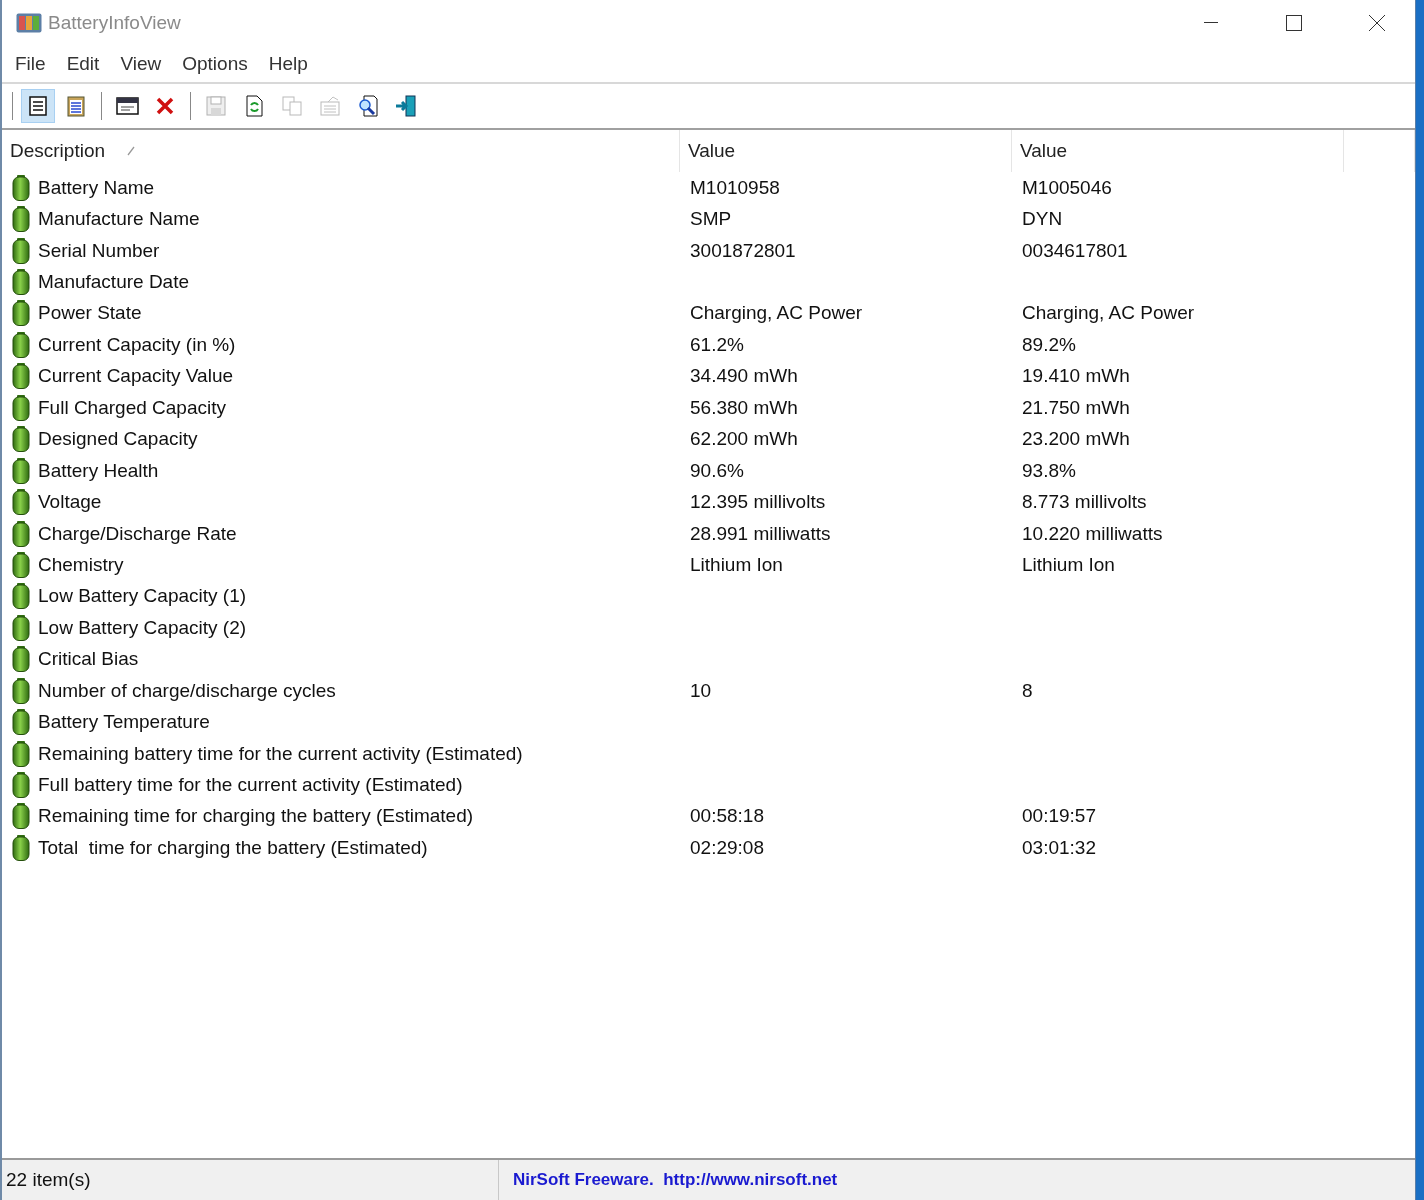 This screenshot has width=1424, height=1200. I want to click on value-cell-text: 93.8%, so click(1049, 470).